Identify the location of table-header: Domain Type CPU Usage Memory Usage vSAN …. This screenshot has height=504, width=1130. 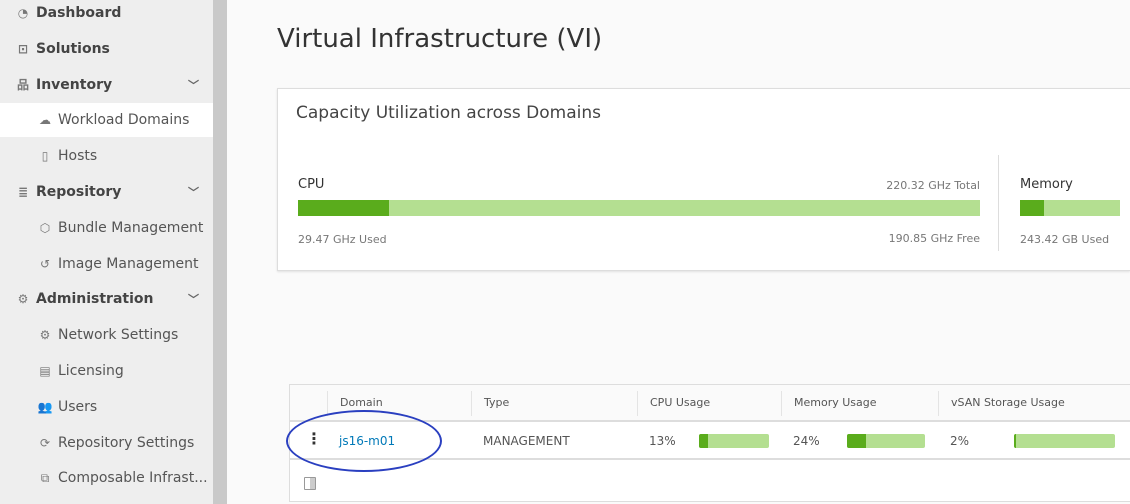
(710, 403).